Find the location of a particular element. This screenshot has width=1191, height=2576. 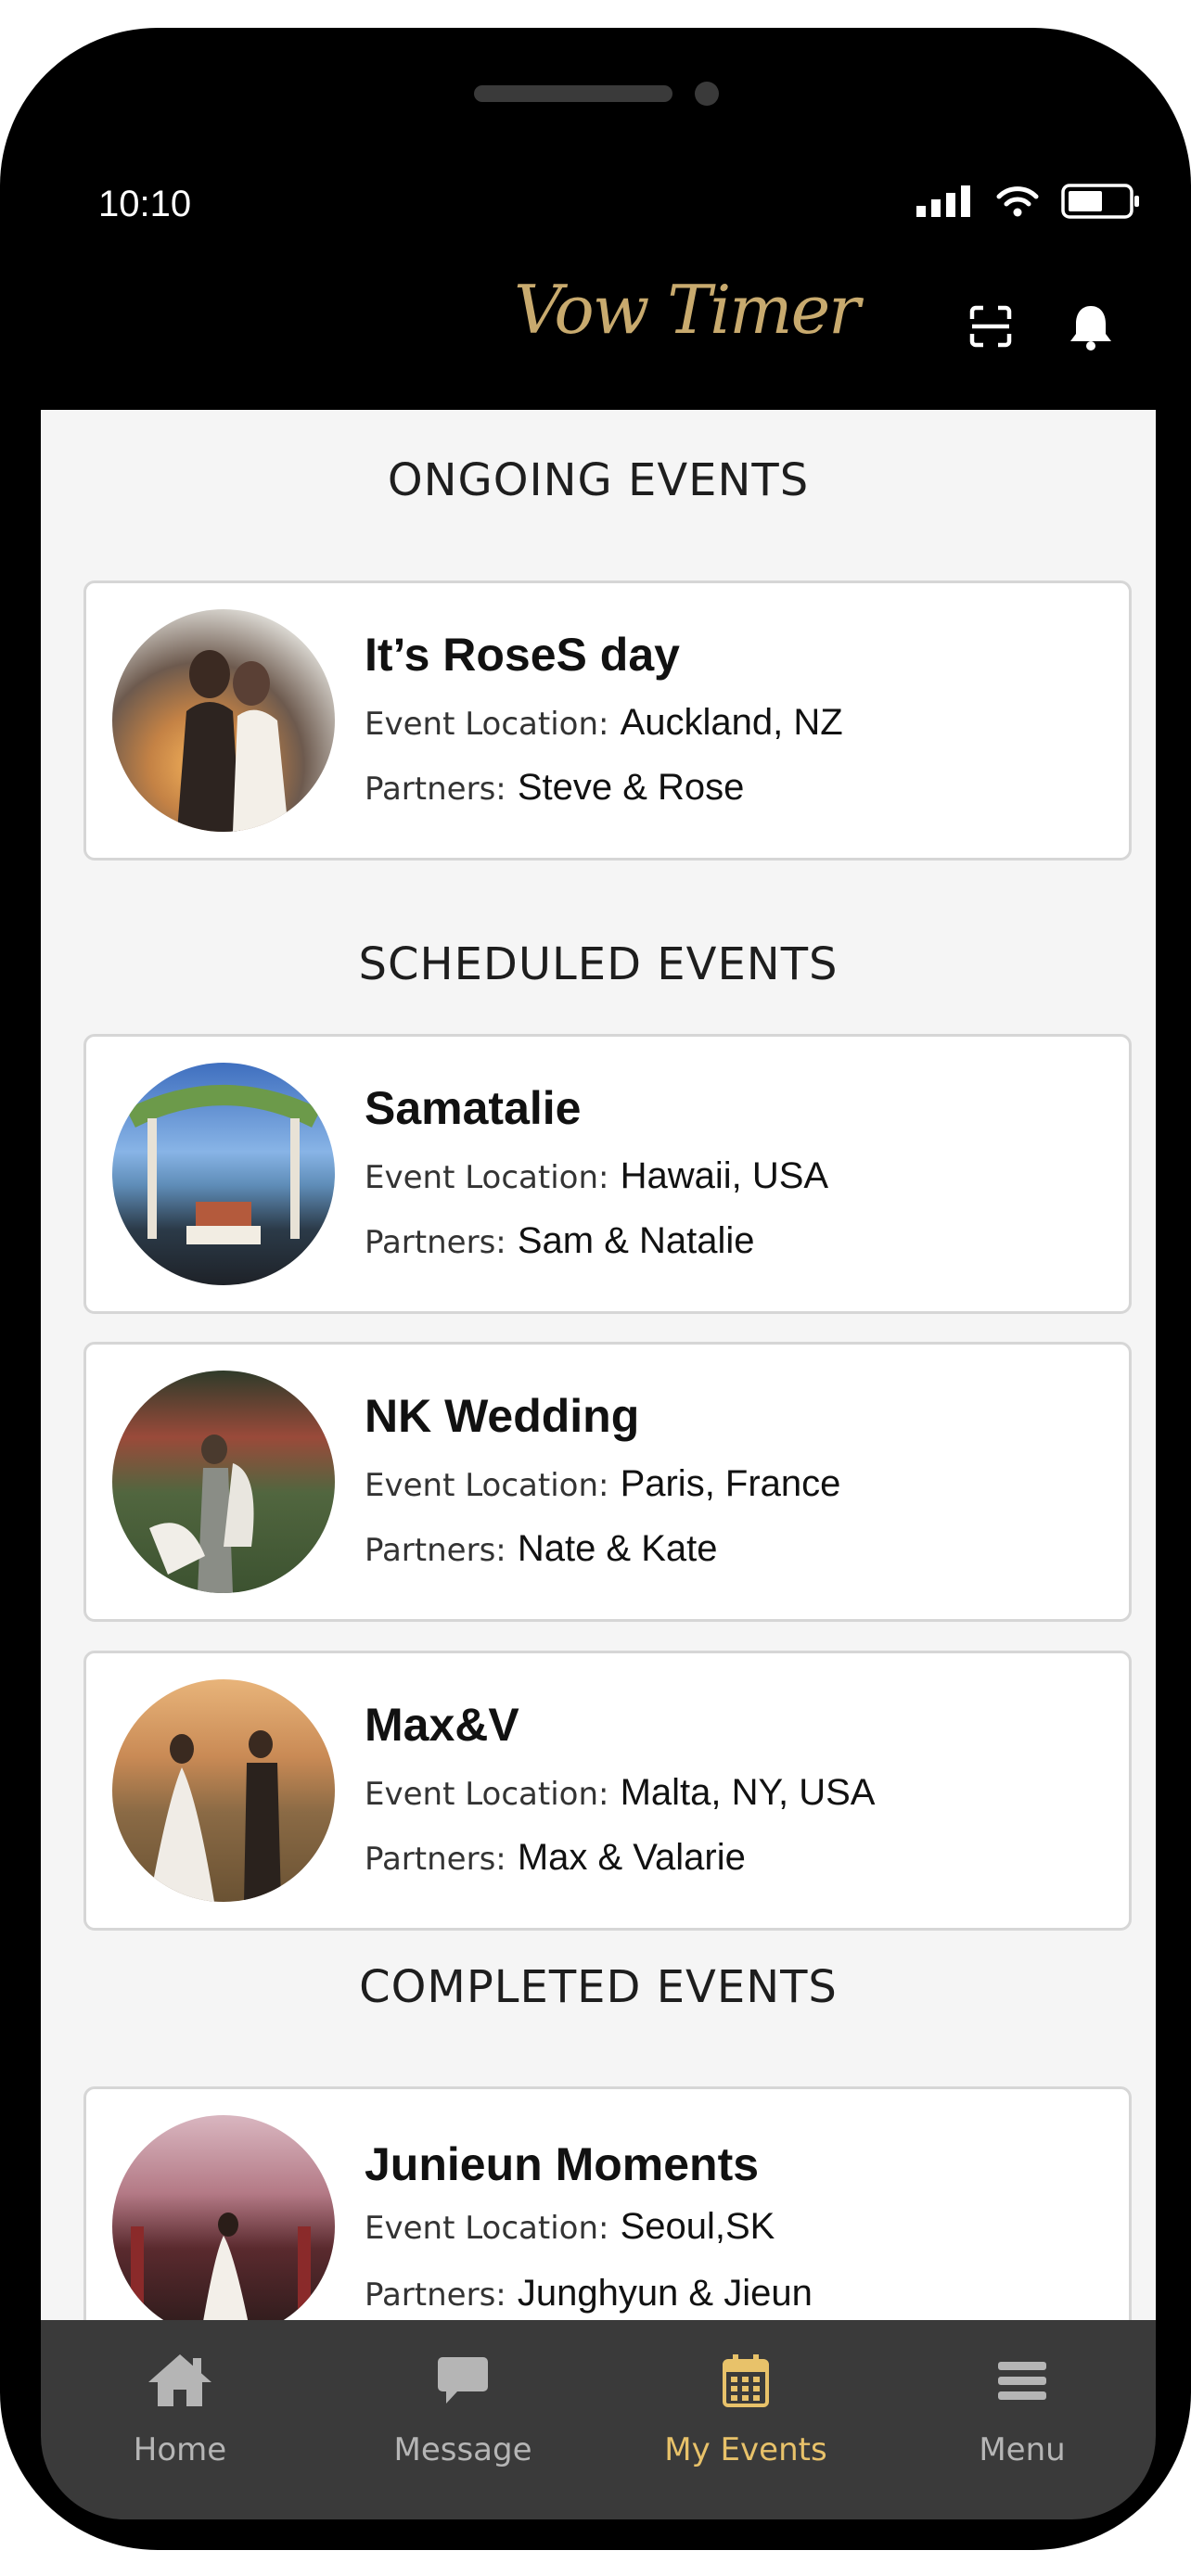

status-time: 10:10 is located at coordinates (145, 204).